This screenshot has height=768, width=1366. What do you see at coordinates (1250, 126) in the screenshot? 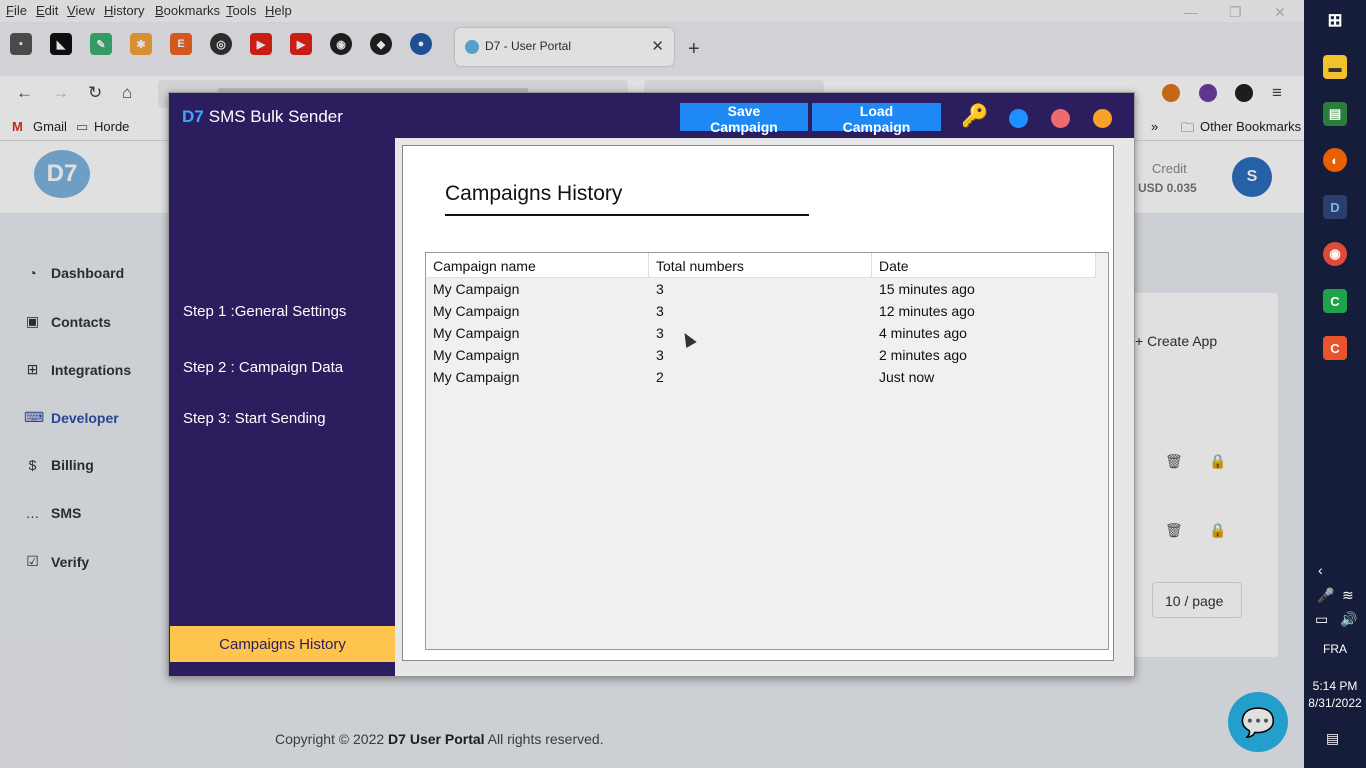
I see `bookmark-other: Other Bookmarks` at bounding box center [1250, 126].